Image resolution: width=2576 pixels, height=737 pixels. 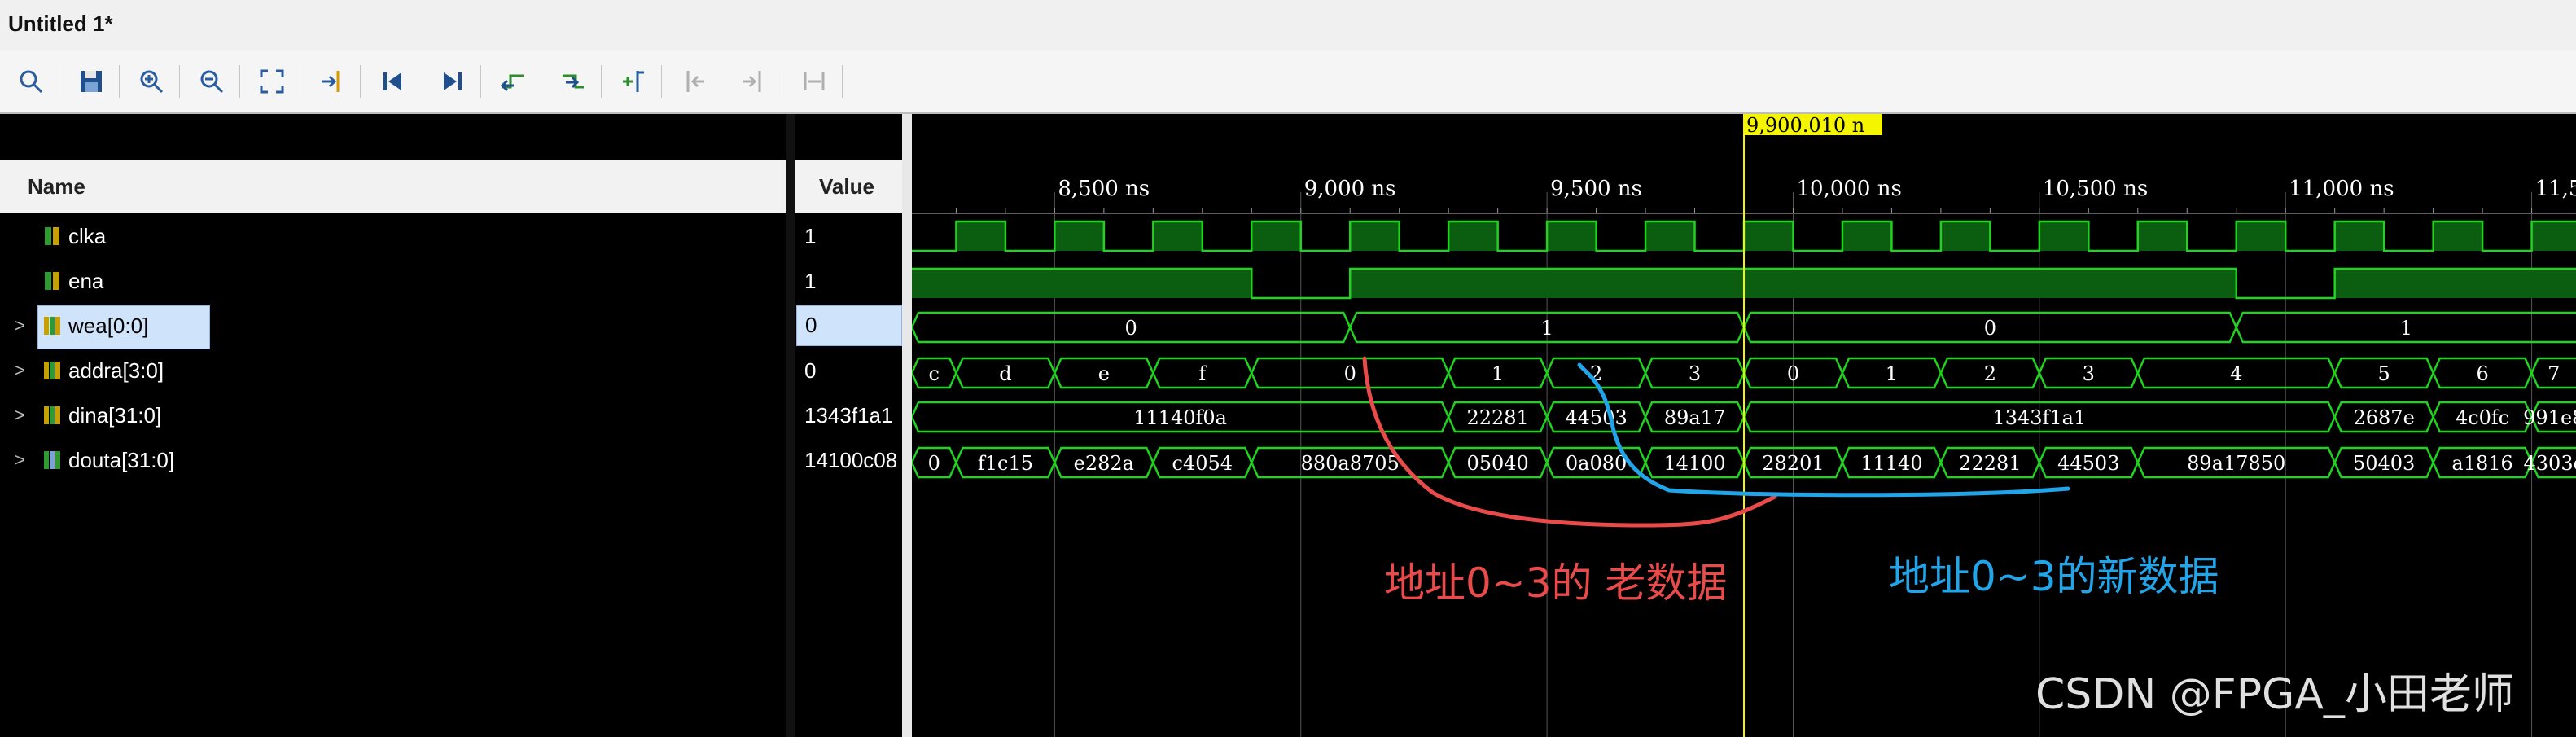 What do you see at coordinates (848, 186) in the screenshot?
I see `value-column-header: Value` at bounding box center [848, 186].